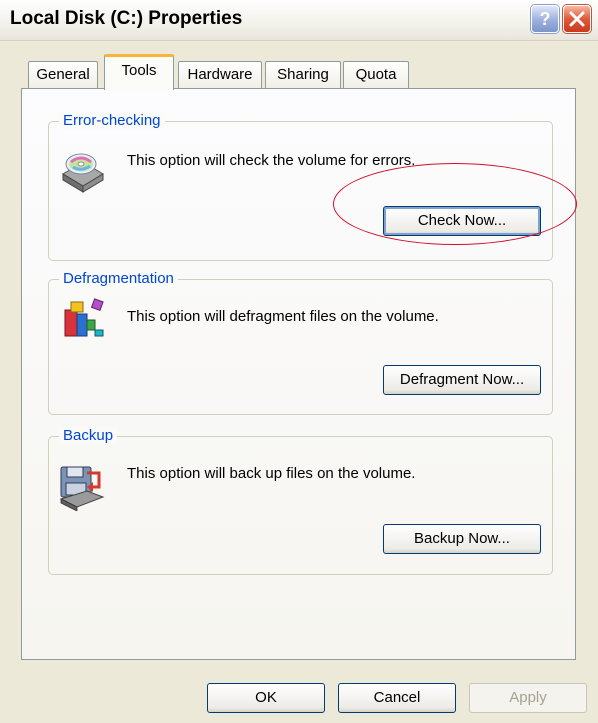 This screenshot has width=598, height=723. I want to click on help-button: ?, so click(545, 19).